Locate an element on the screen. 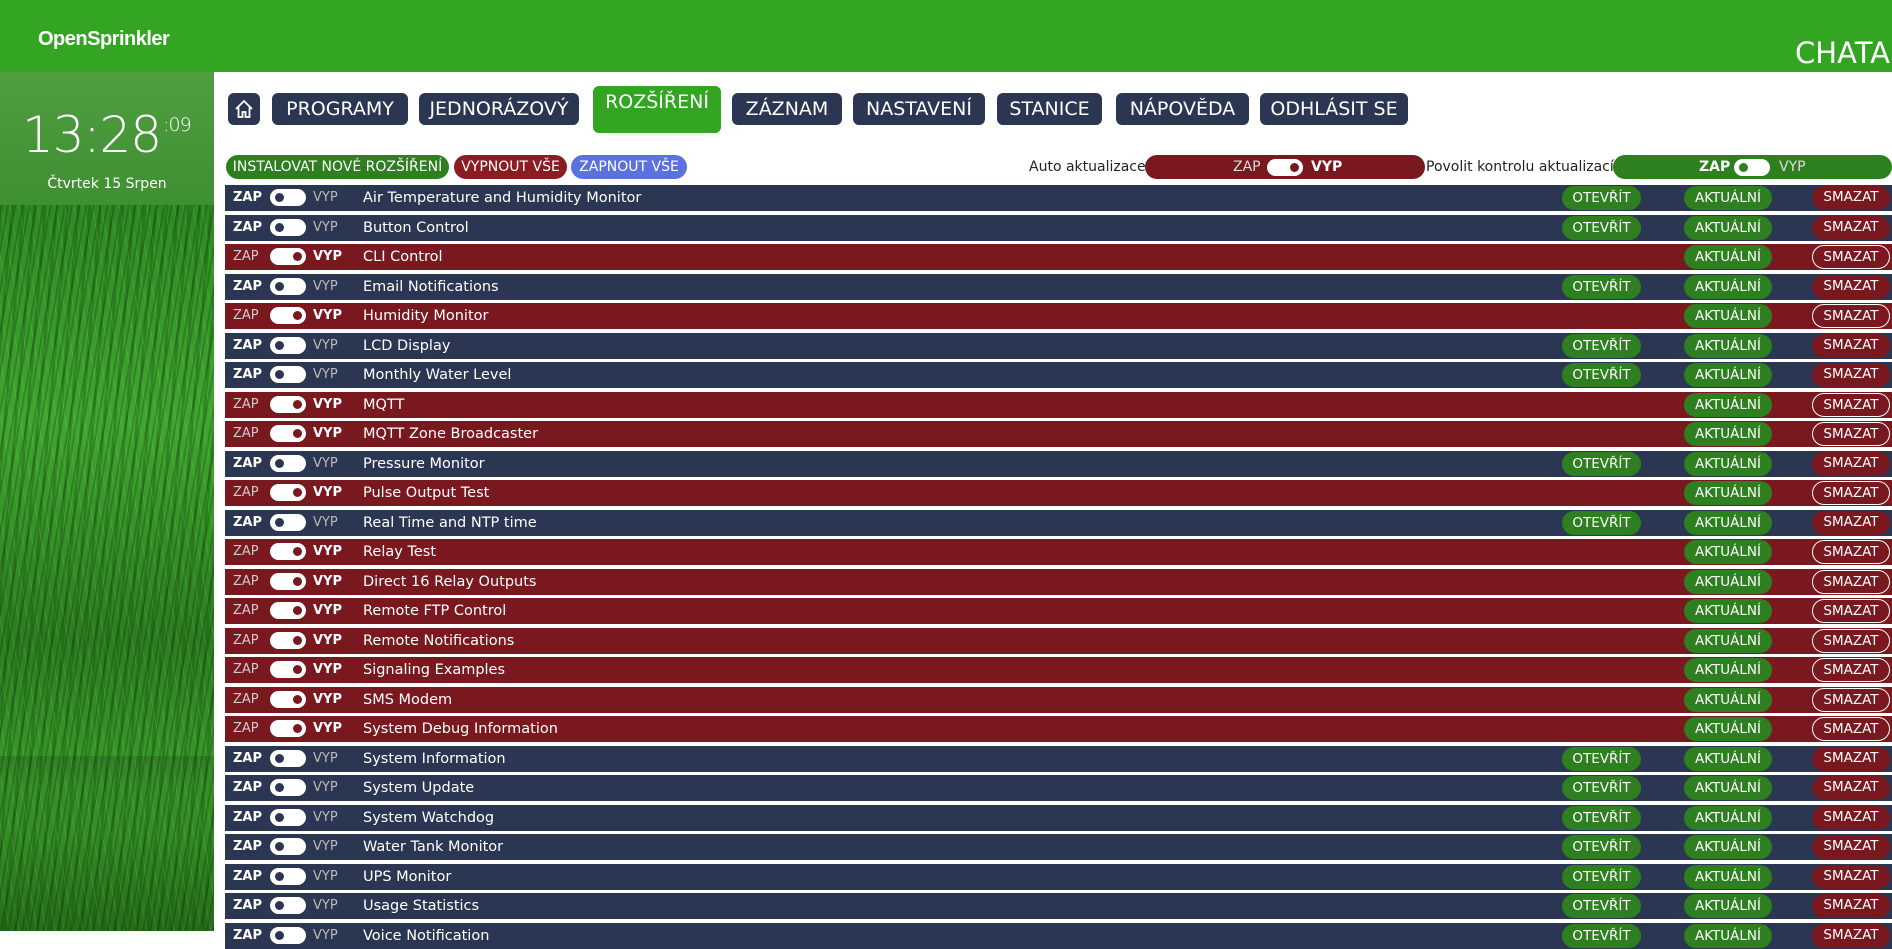  check-updates-toggle: ZAP VYP is located at coordinates (1752, 167).